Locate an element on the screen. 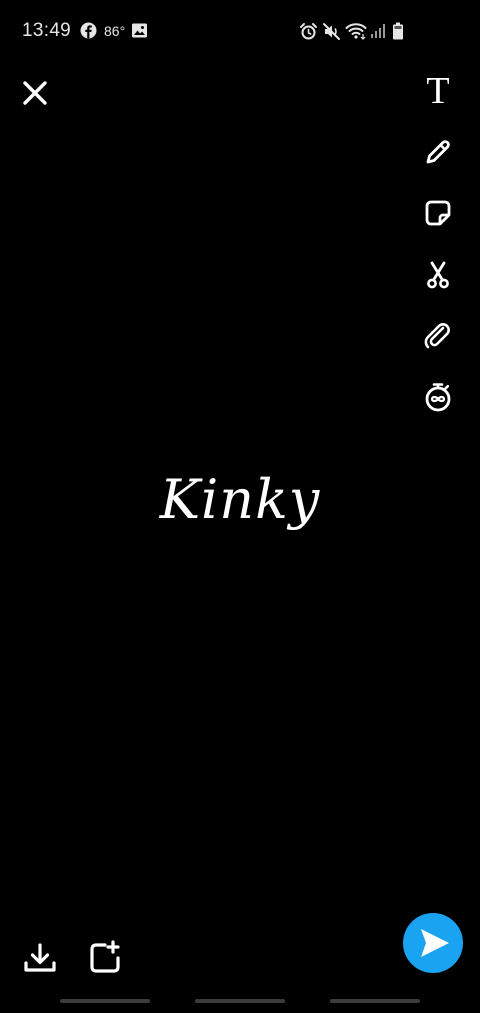 The height and width of the screenshot is (1013, 480). signal-icon is located at coordinates (378, 33).